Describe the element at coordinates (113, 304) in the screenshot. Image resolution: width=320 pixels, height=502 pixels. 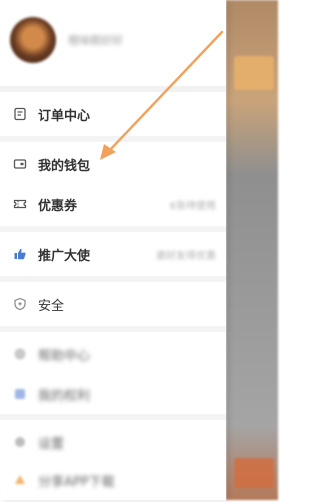
I see `menu-item-security: 安全` at that location.